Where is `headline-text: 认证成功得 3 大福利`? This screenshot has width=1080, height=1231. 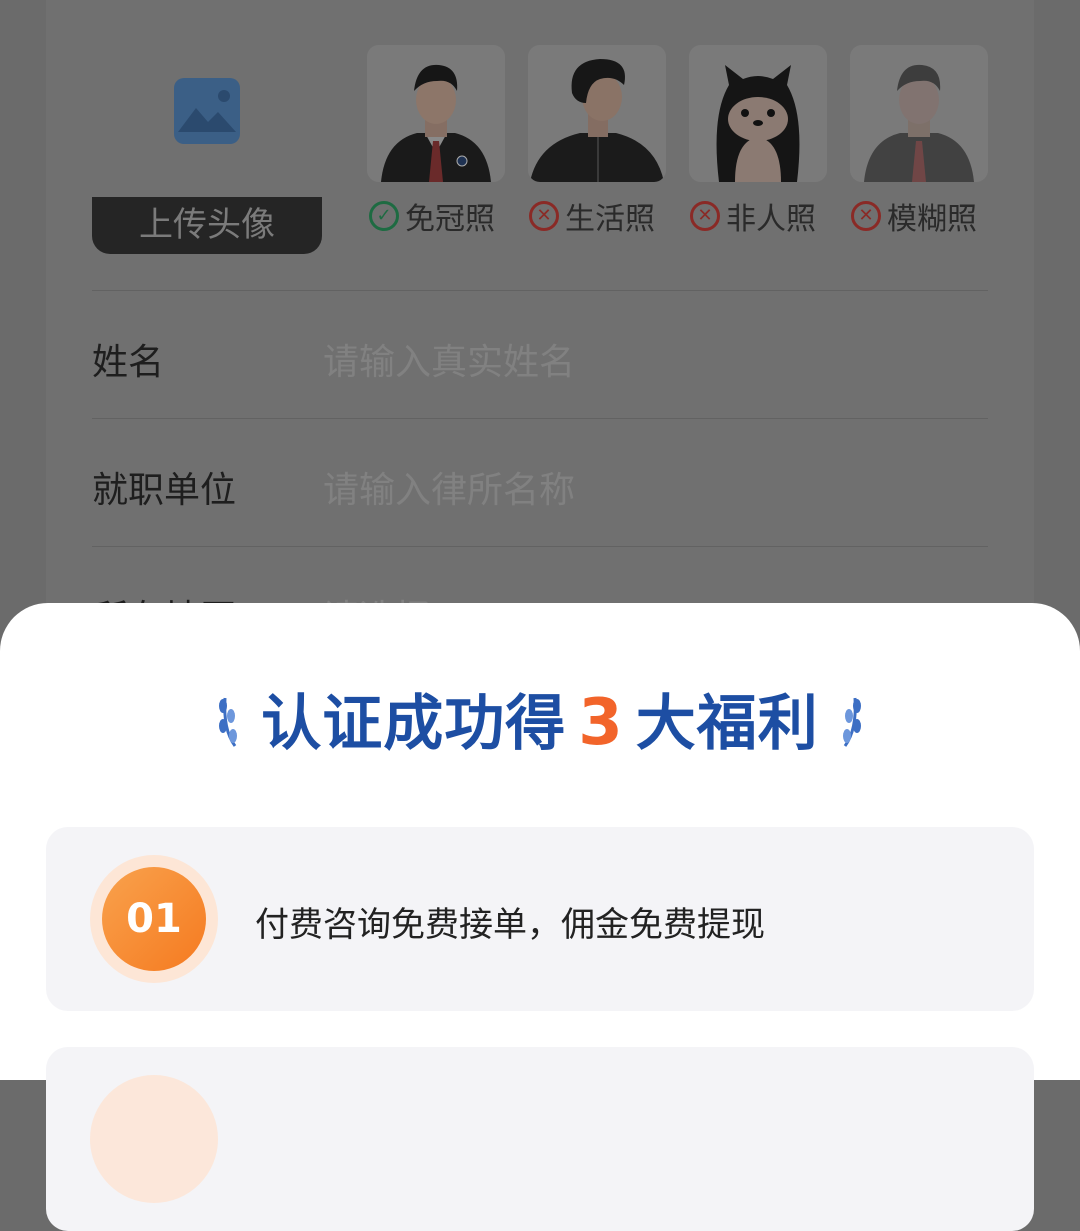
headline-text: 认证成功得 3 大福利 is located at coordinates (540, 722).